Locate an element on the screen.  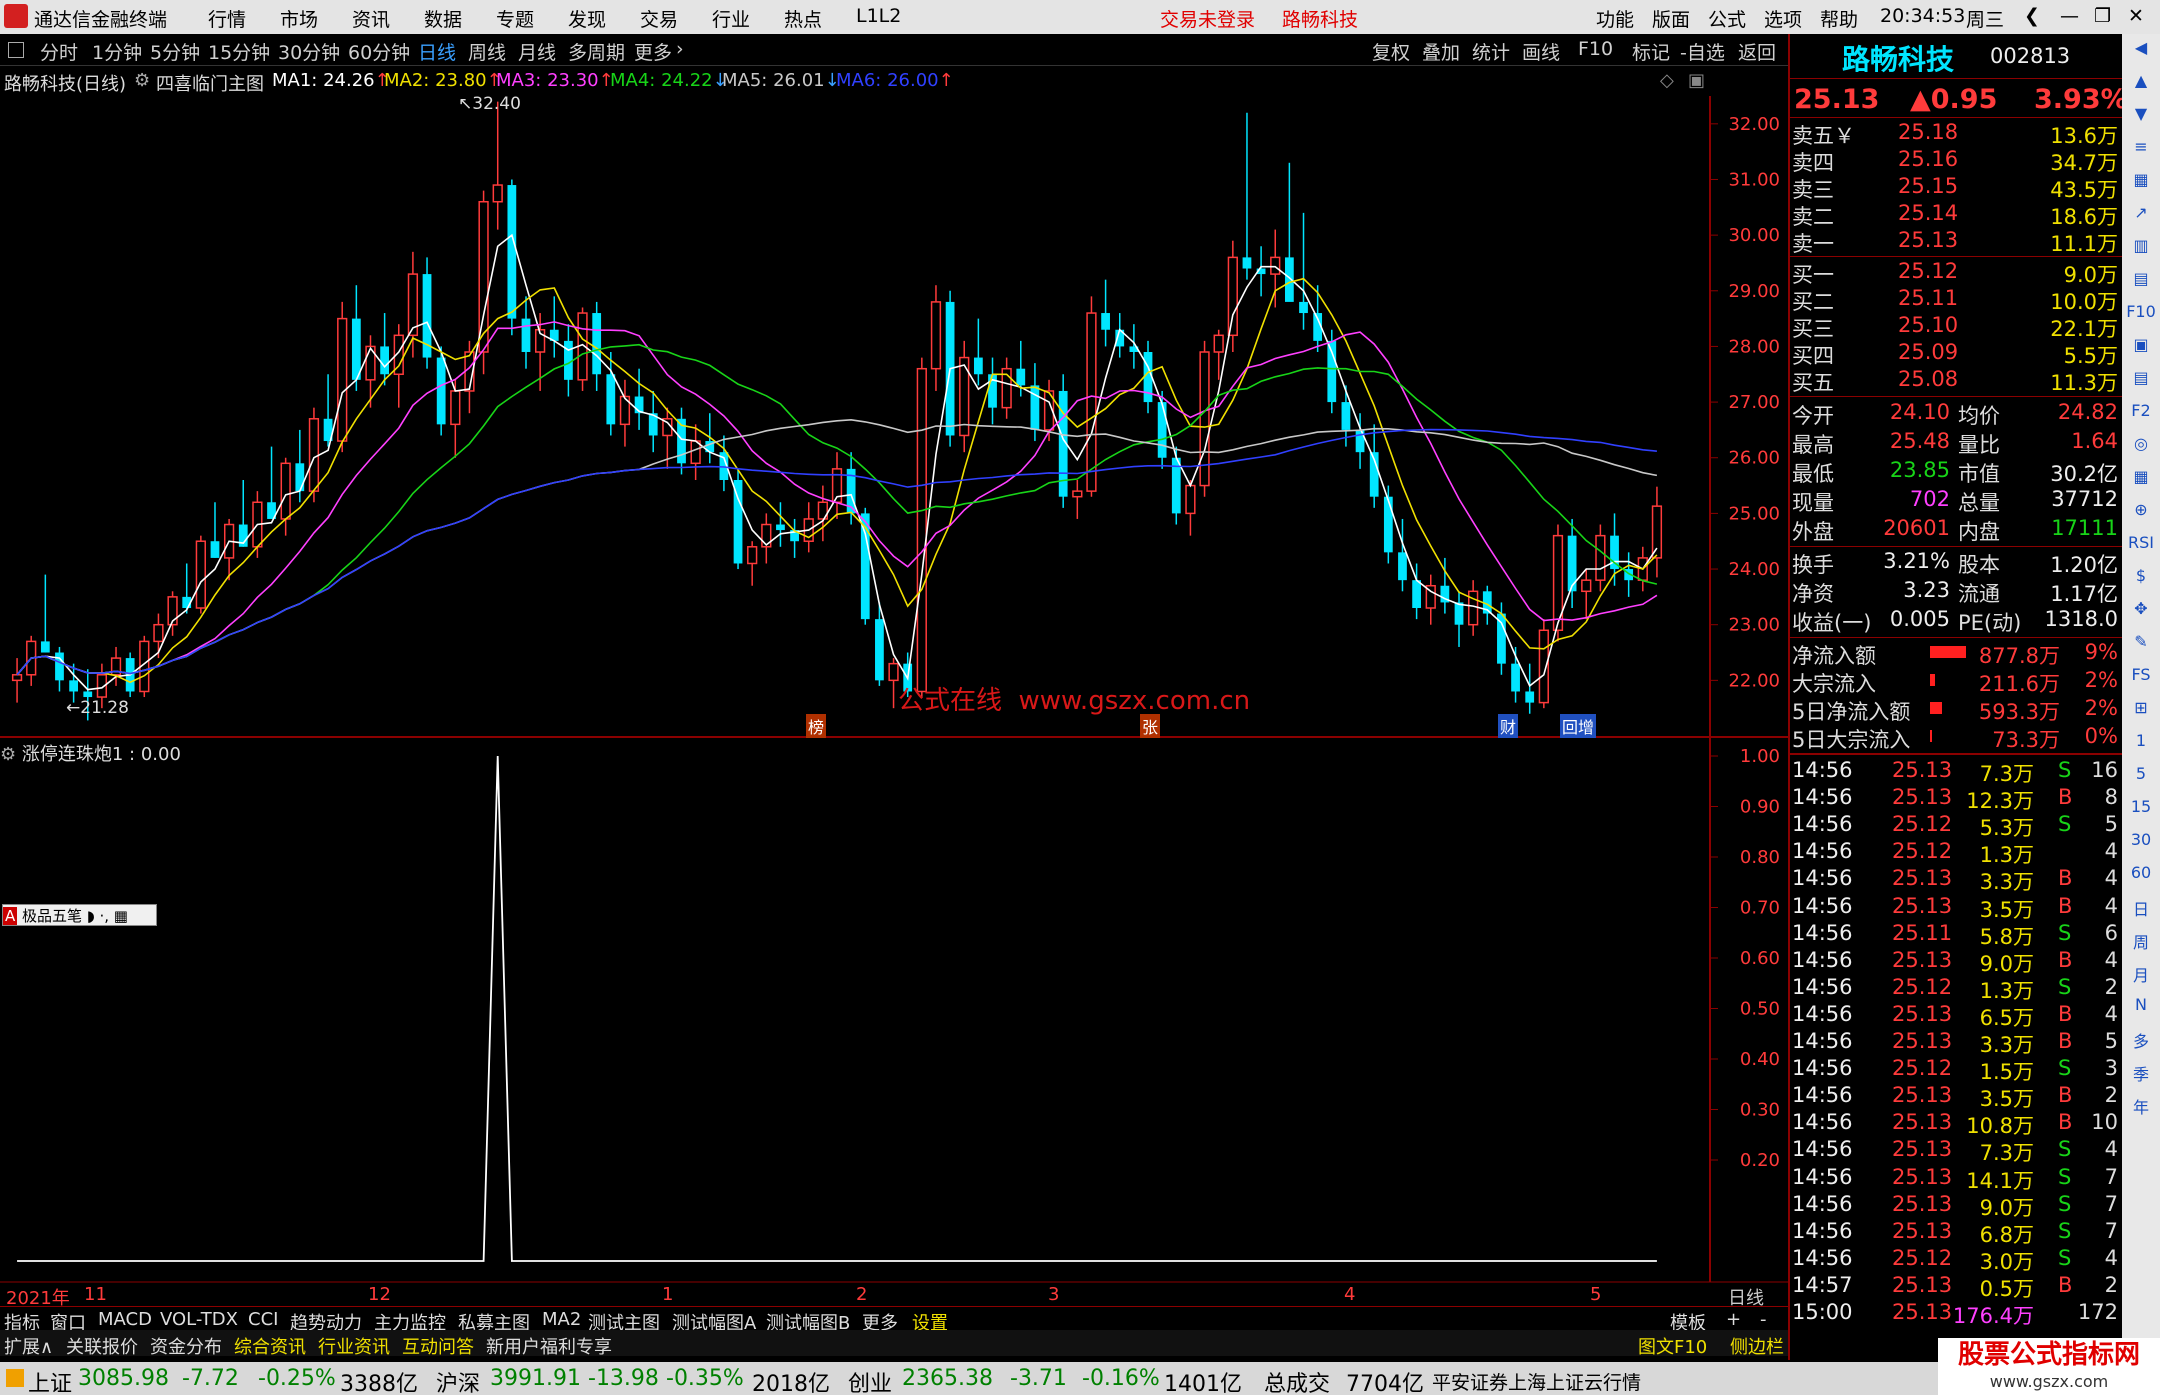
tab-daily: 日线 is located at coordinates (437, 51).